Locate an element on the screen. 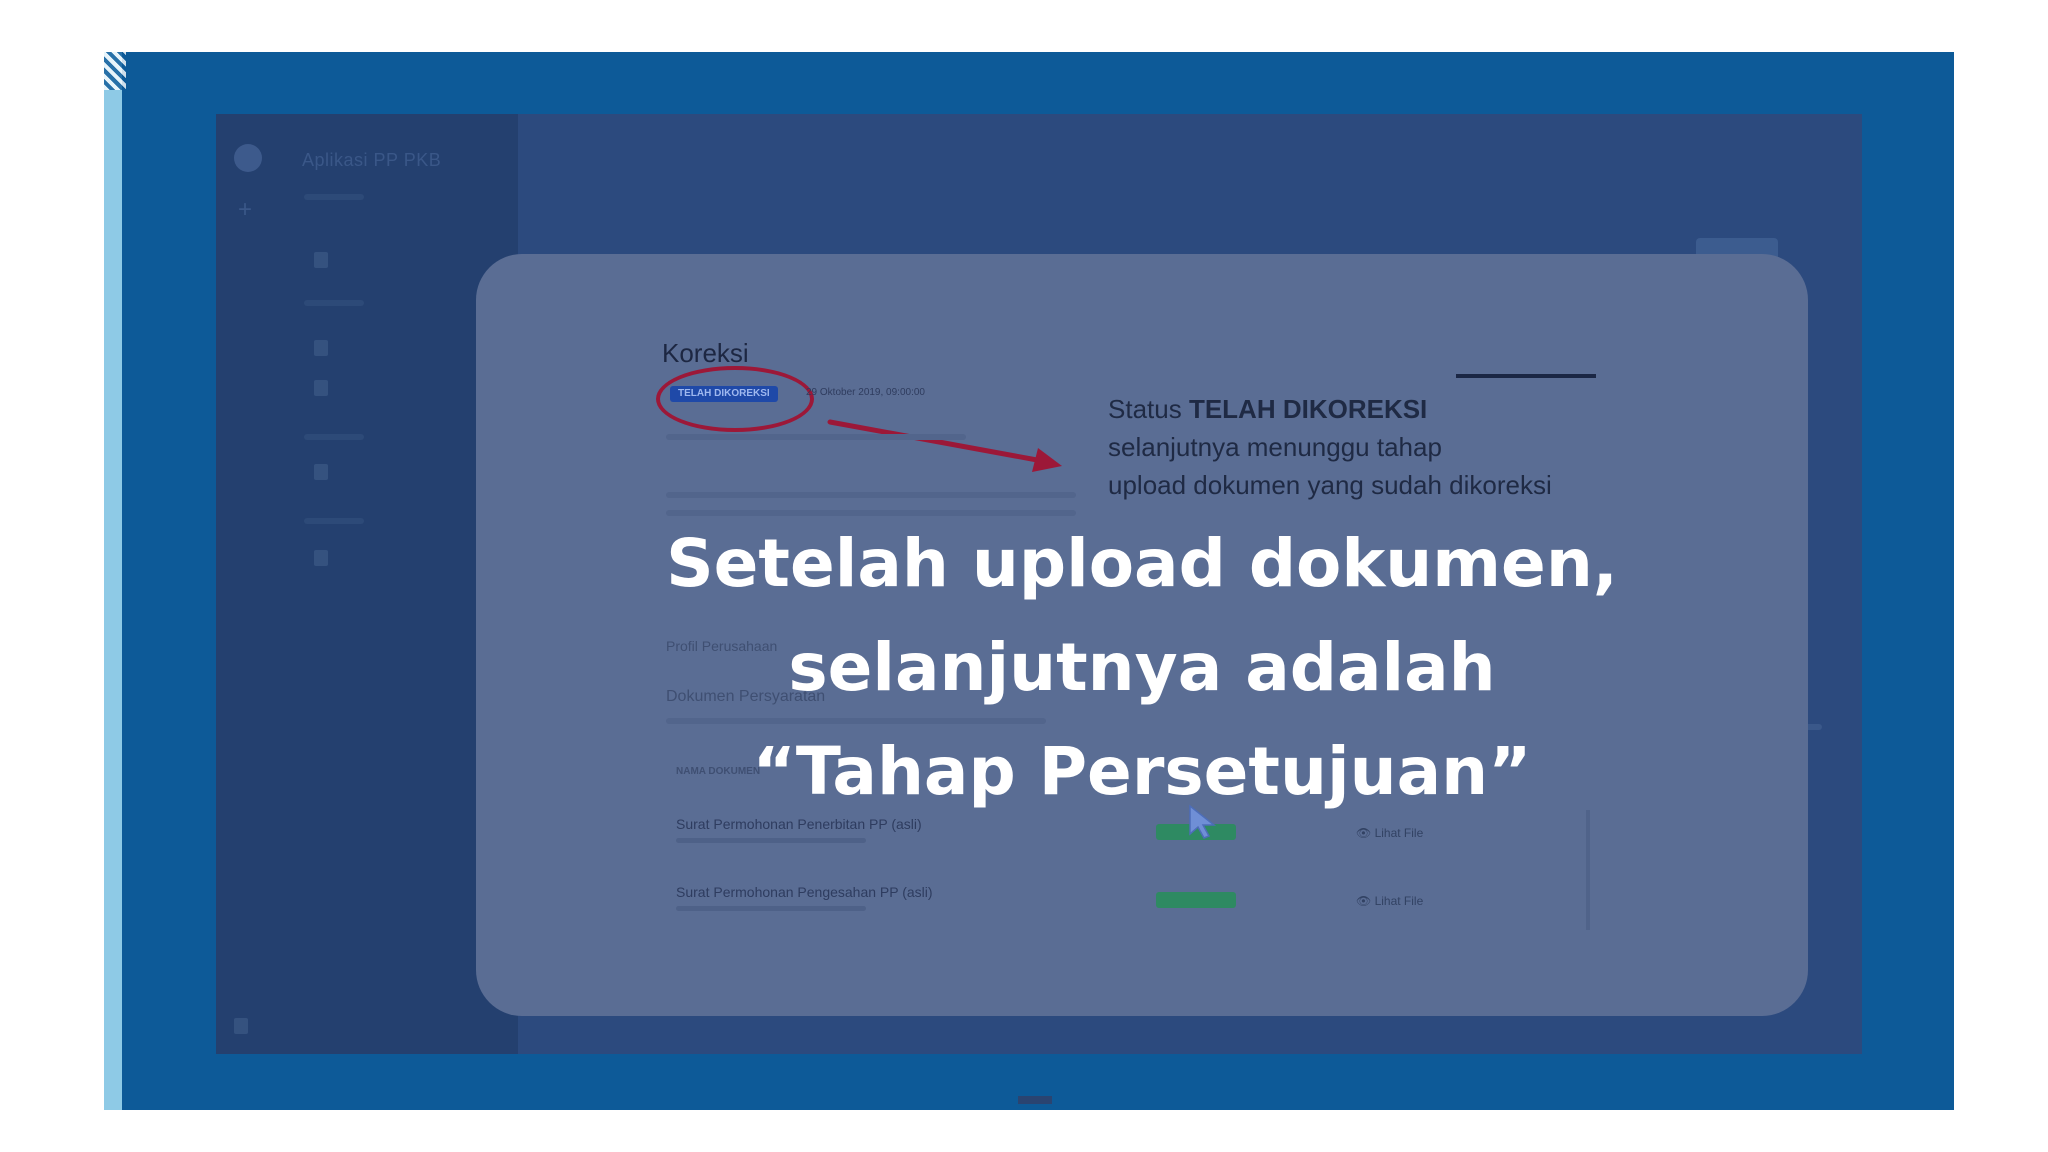  headline-line: “Tahap Persetujuan” is located at coordinates (1142, 771).